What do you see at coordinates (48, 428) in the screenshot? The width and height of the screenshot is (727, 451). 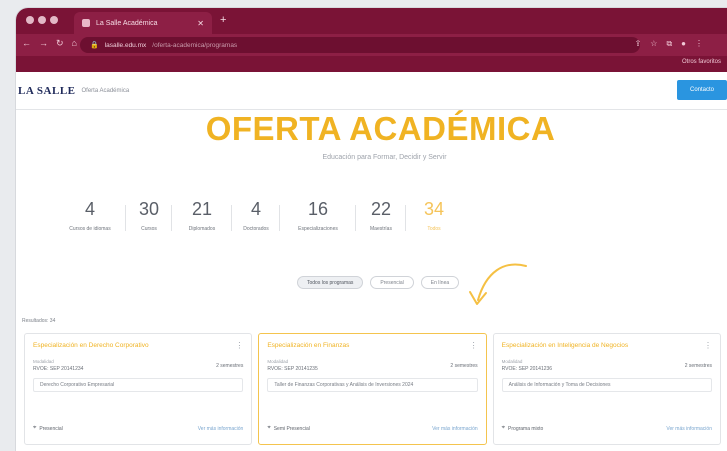 I see `card-modality: ⌖ Presencial` at bounding box center [48, 428].